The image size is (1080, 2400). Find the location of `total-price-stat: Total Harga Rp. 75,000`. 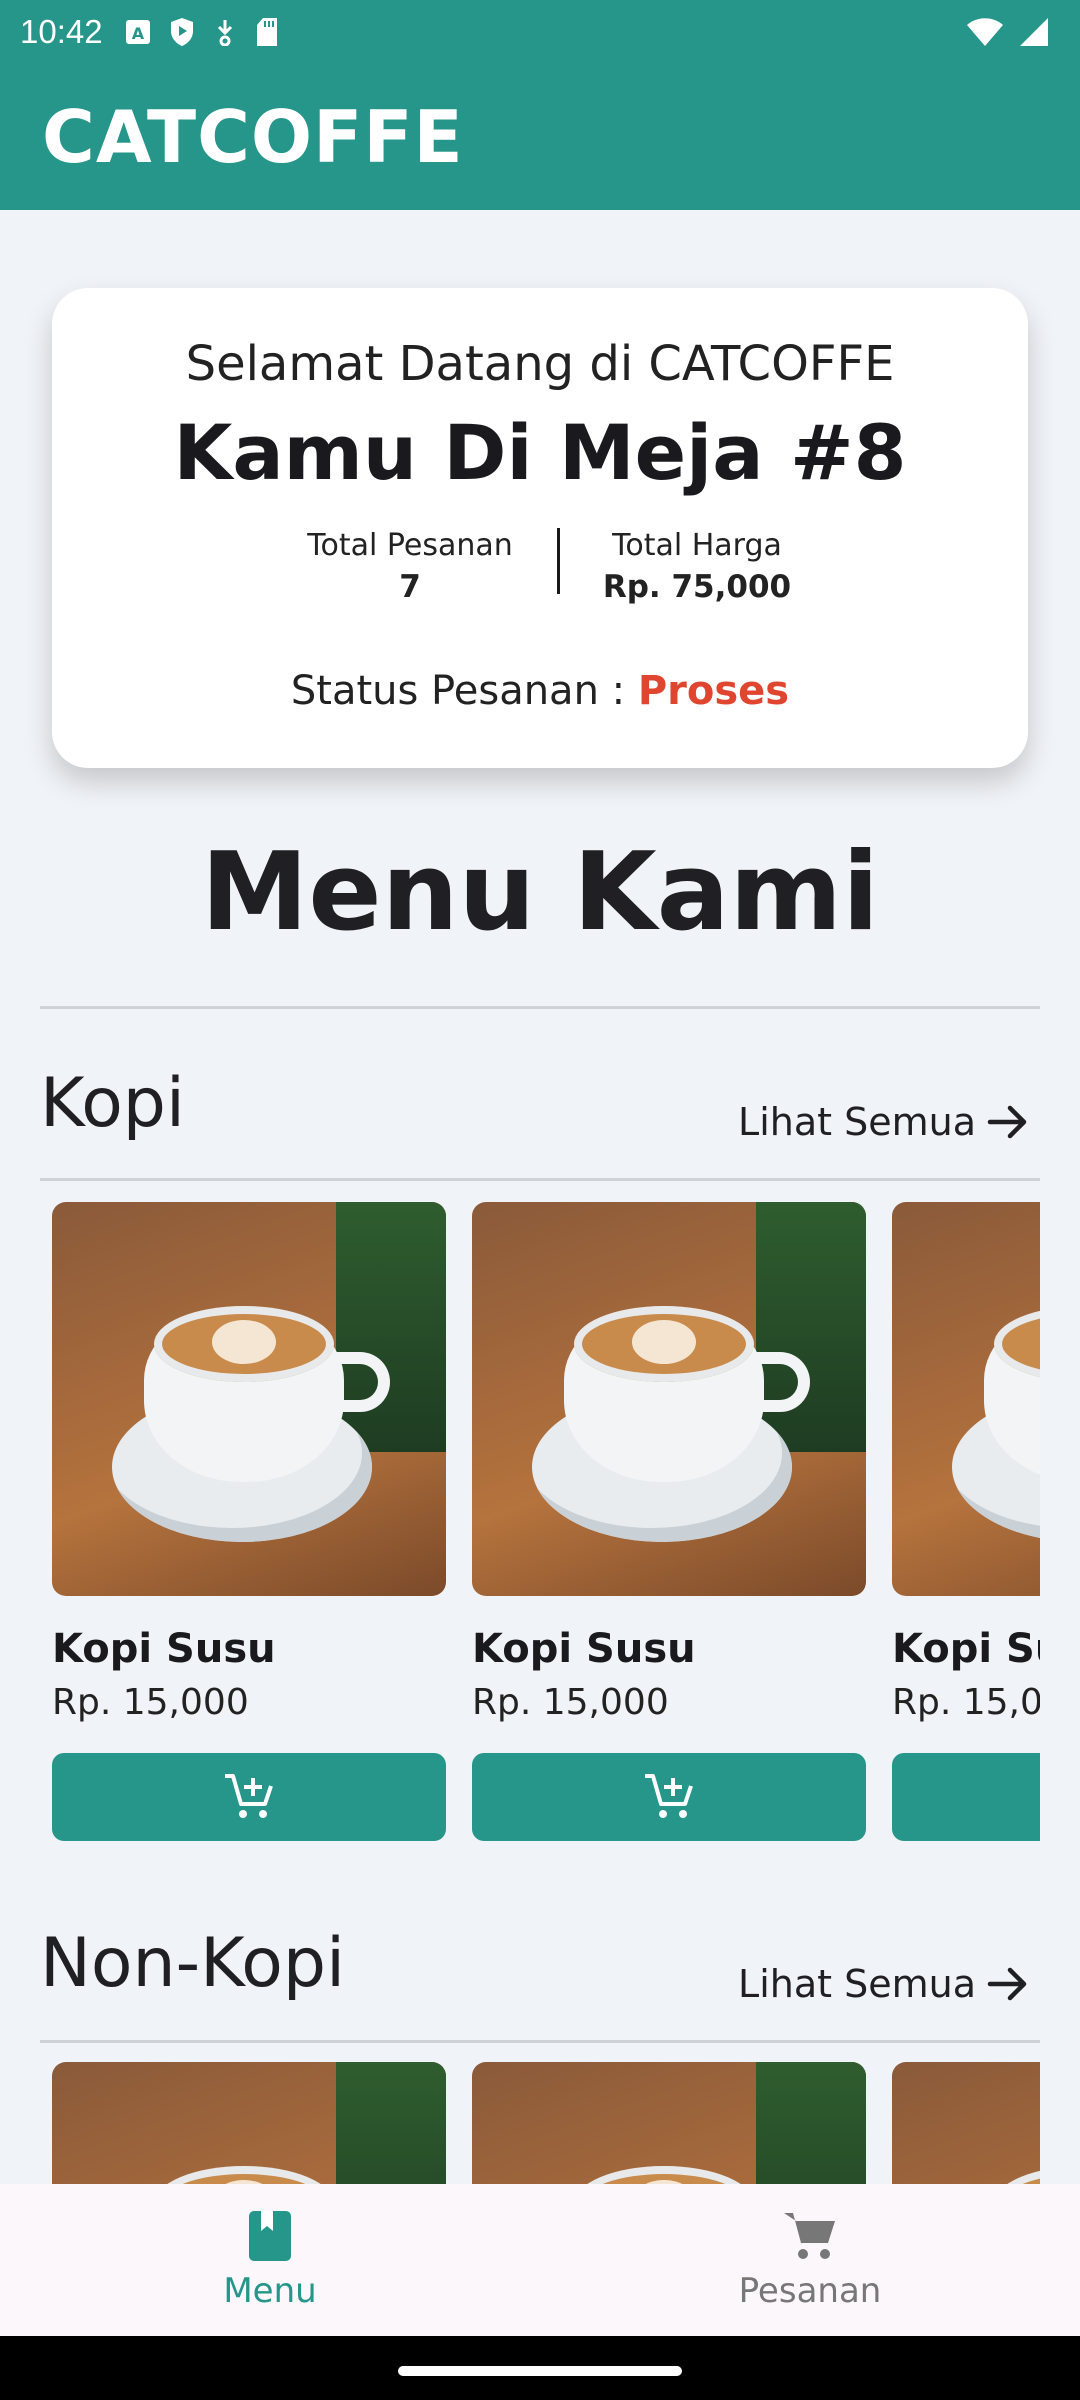

total-price-stat: Total Harga Rp. 75,000 is located at coordinates (697, 566).